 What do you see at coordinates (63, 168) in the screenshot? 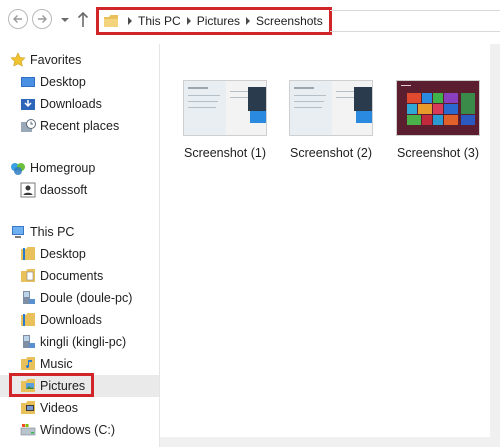
I see `sidebar-item-label: Homegroup` at bounding box center [63, 168].